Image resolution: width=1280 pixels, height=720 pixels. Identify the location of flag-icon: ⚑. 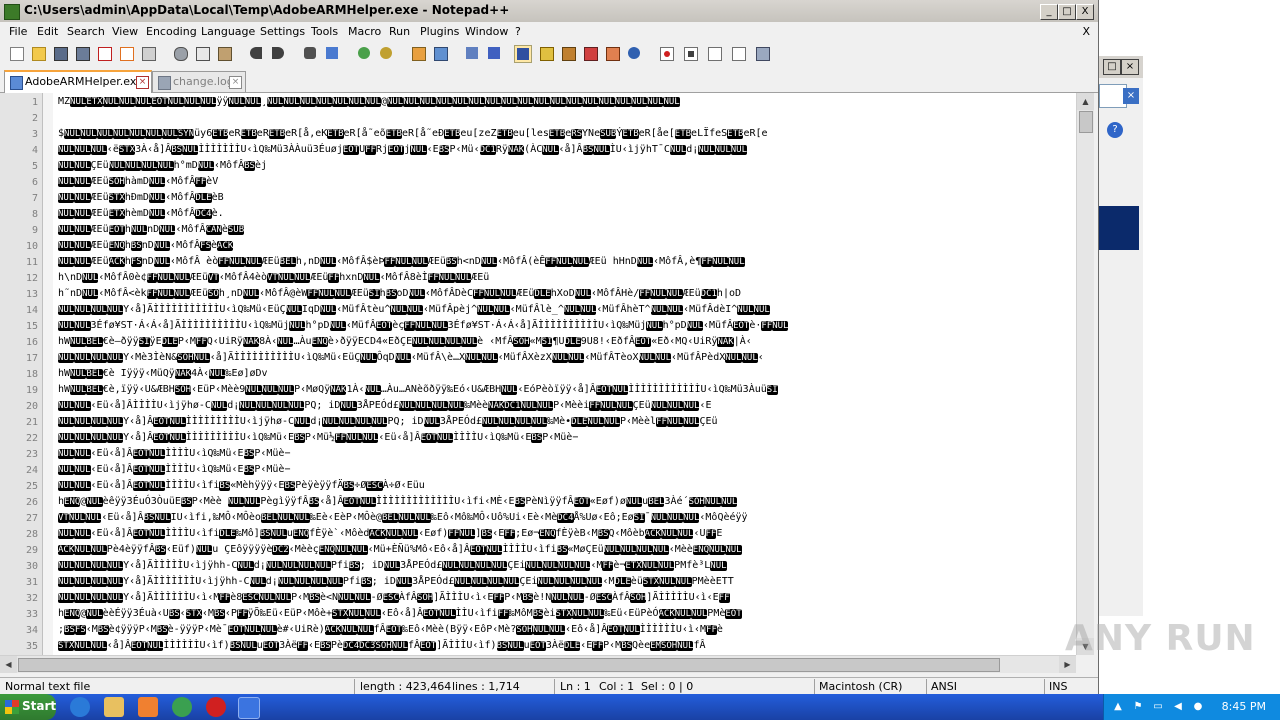
(1138, 707).